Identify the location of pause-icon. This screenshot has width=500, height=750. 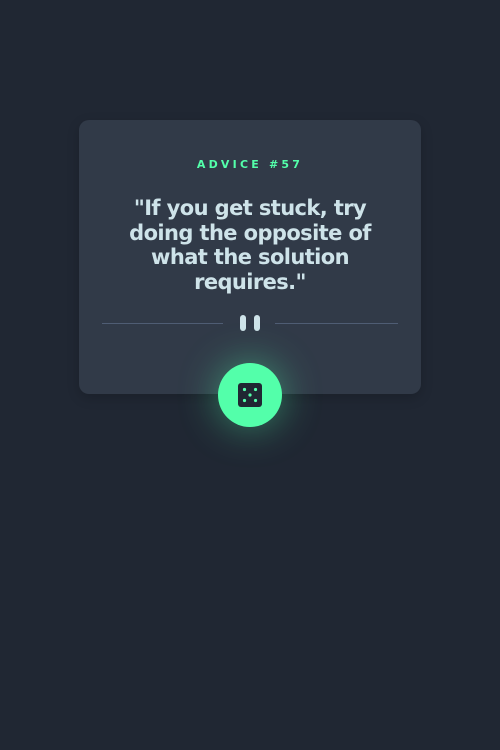
(250, 323).